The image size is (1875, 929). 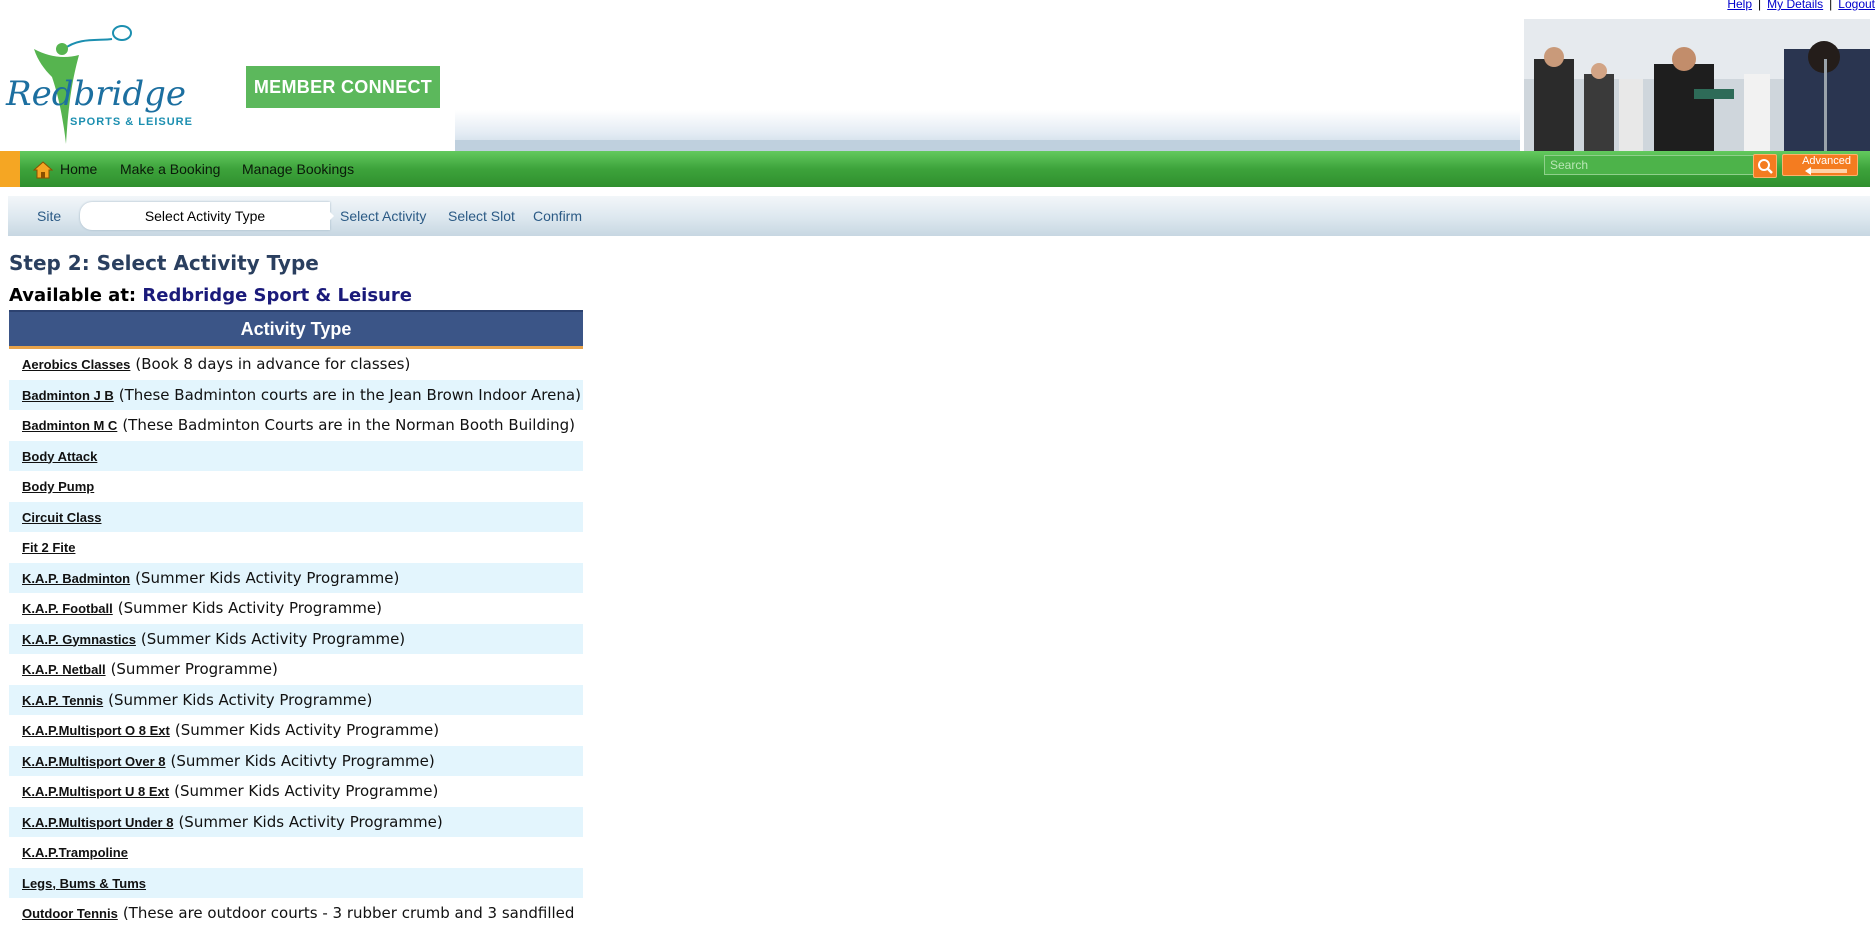 I want to click on help-link: Help, so click(x=1739, y=5).